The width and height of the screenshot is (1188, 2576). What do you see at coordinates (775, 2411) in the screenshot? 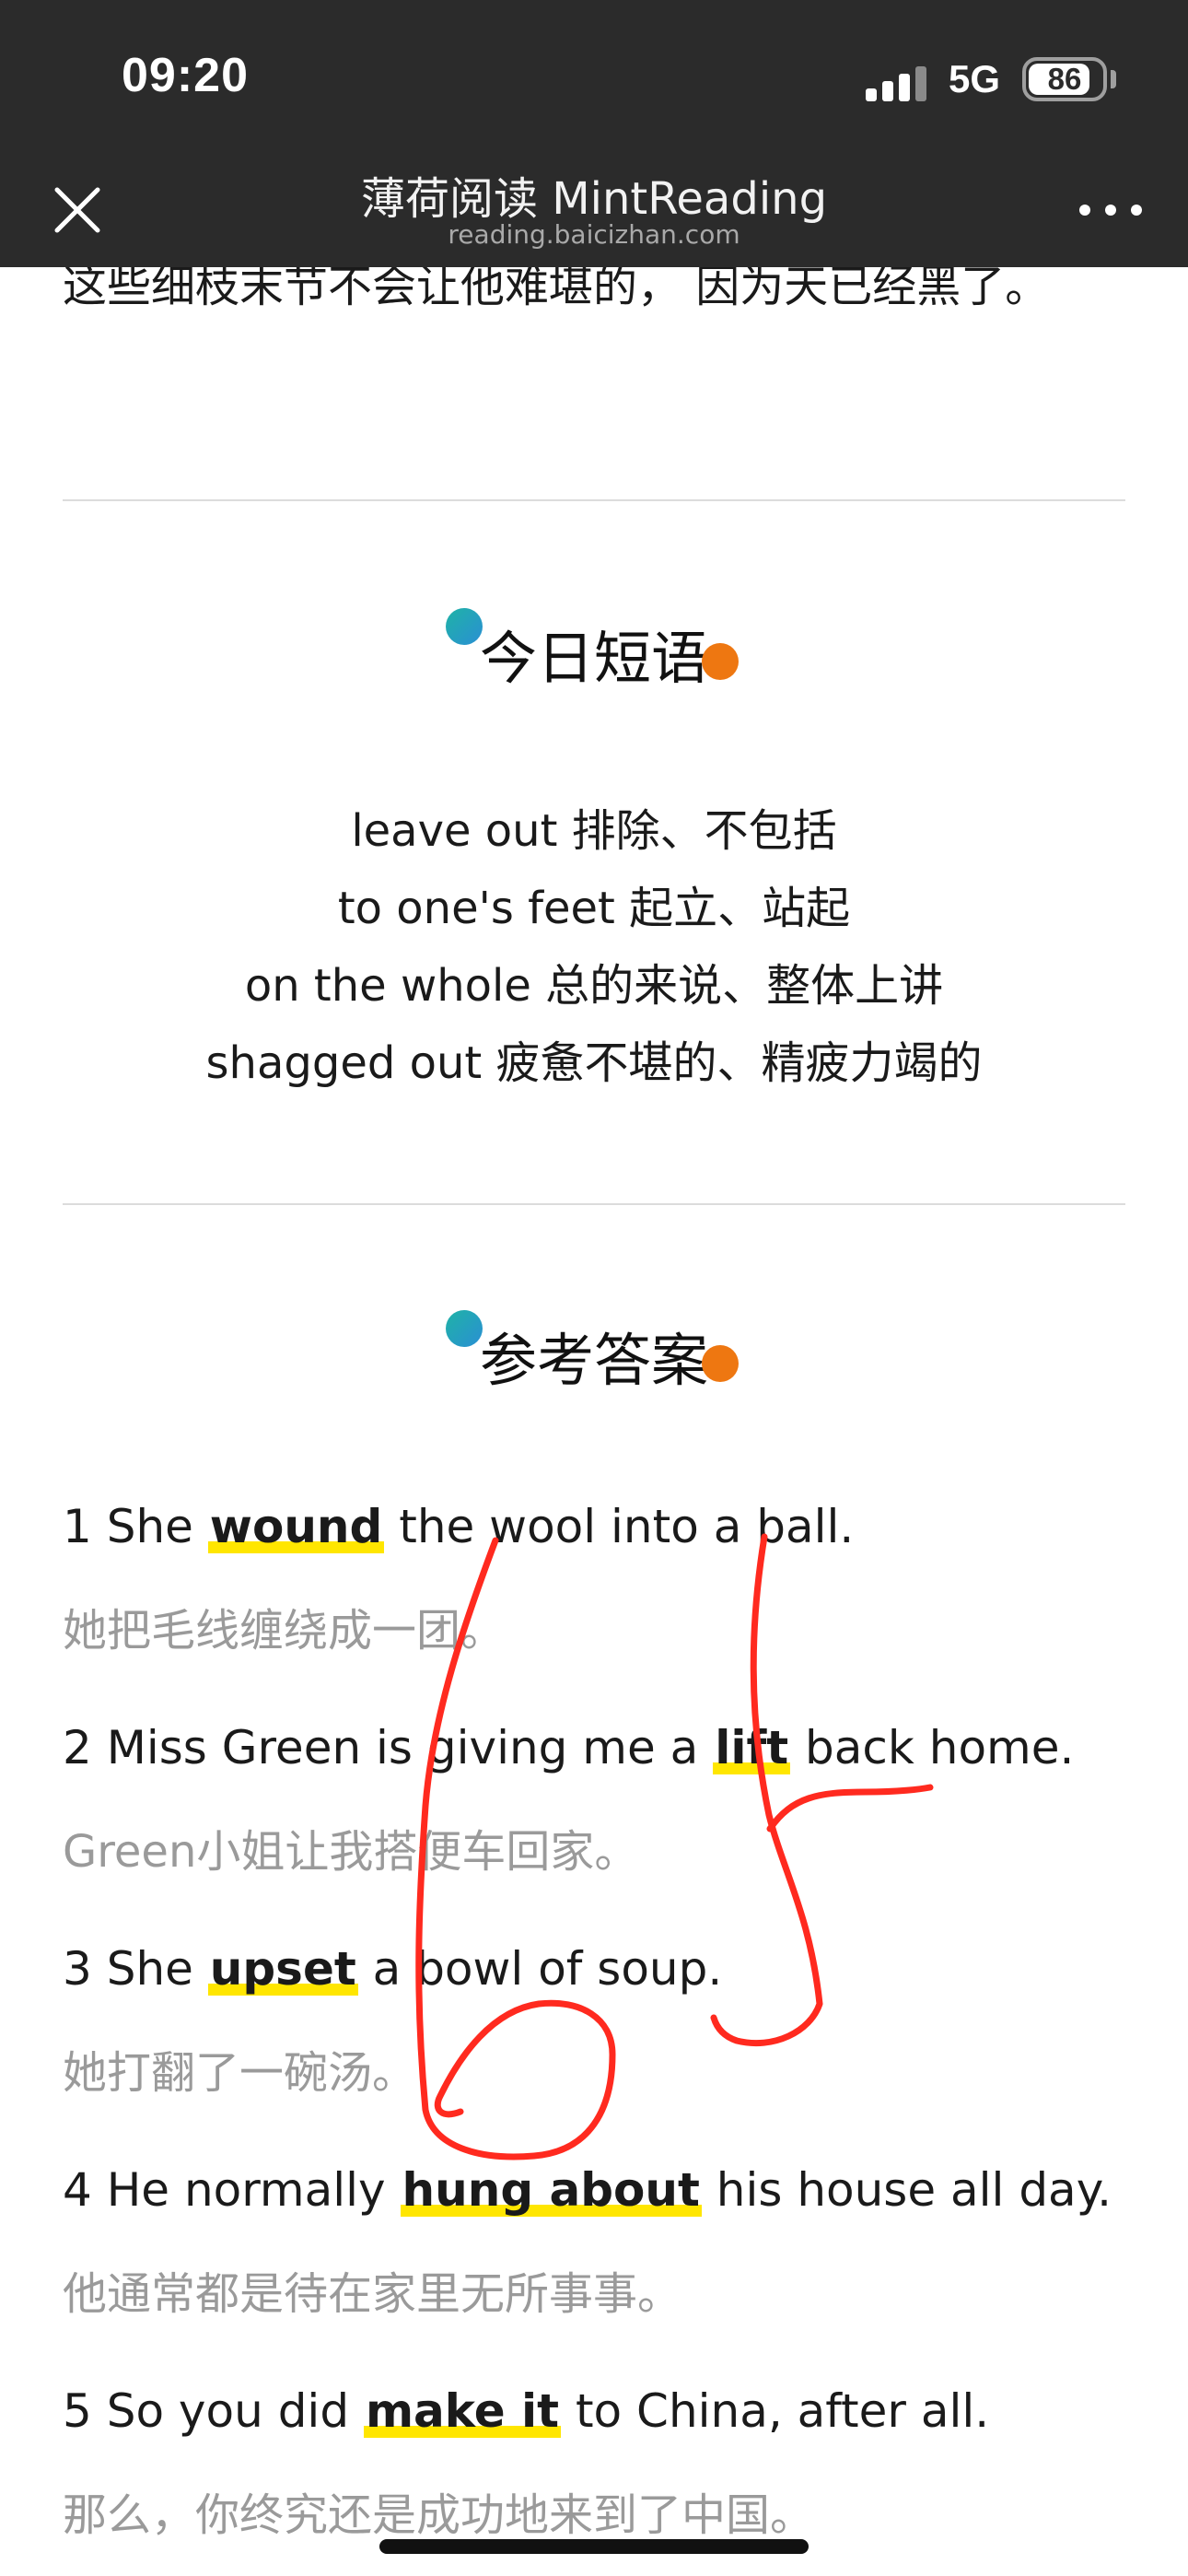
I see `answer-text: to China, after all.` at bounding box center [775, 2411].